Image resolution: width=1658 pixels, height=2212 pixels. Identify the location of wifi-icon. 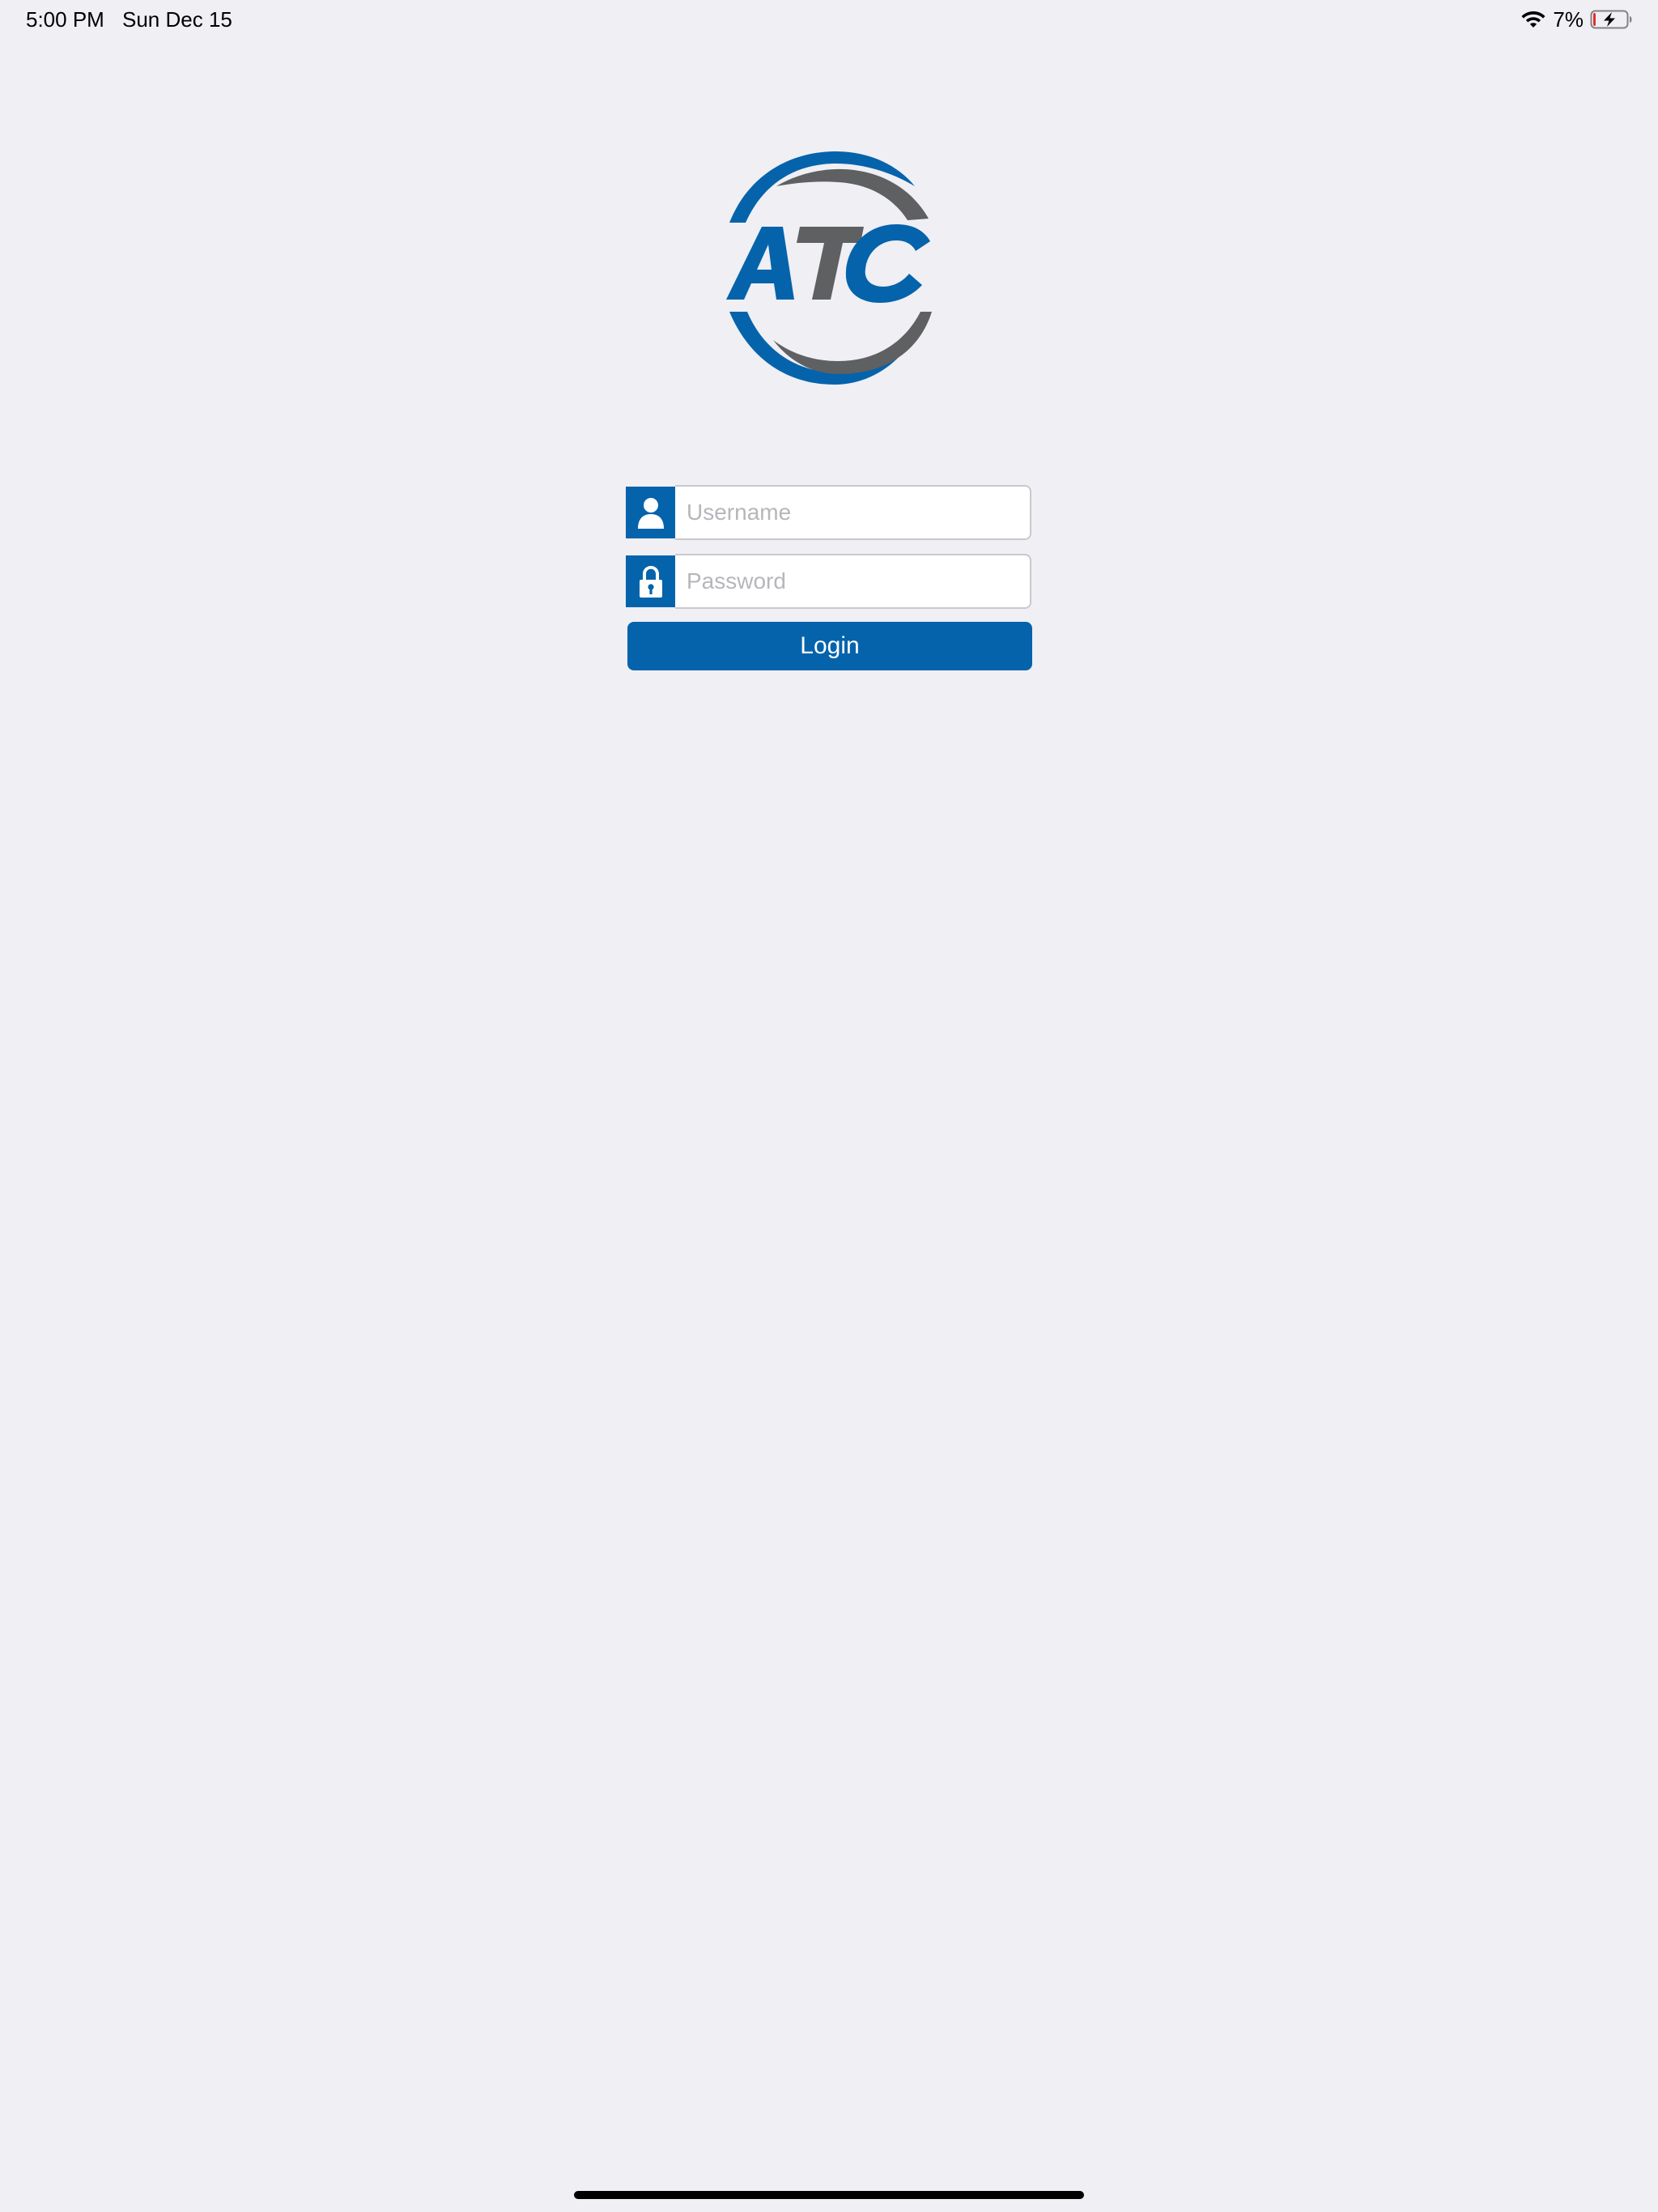
(1533, 19).